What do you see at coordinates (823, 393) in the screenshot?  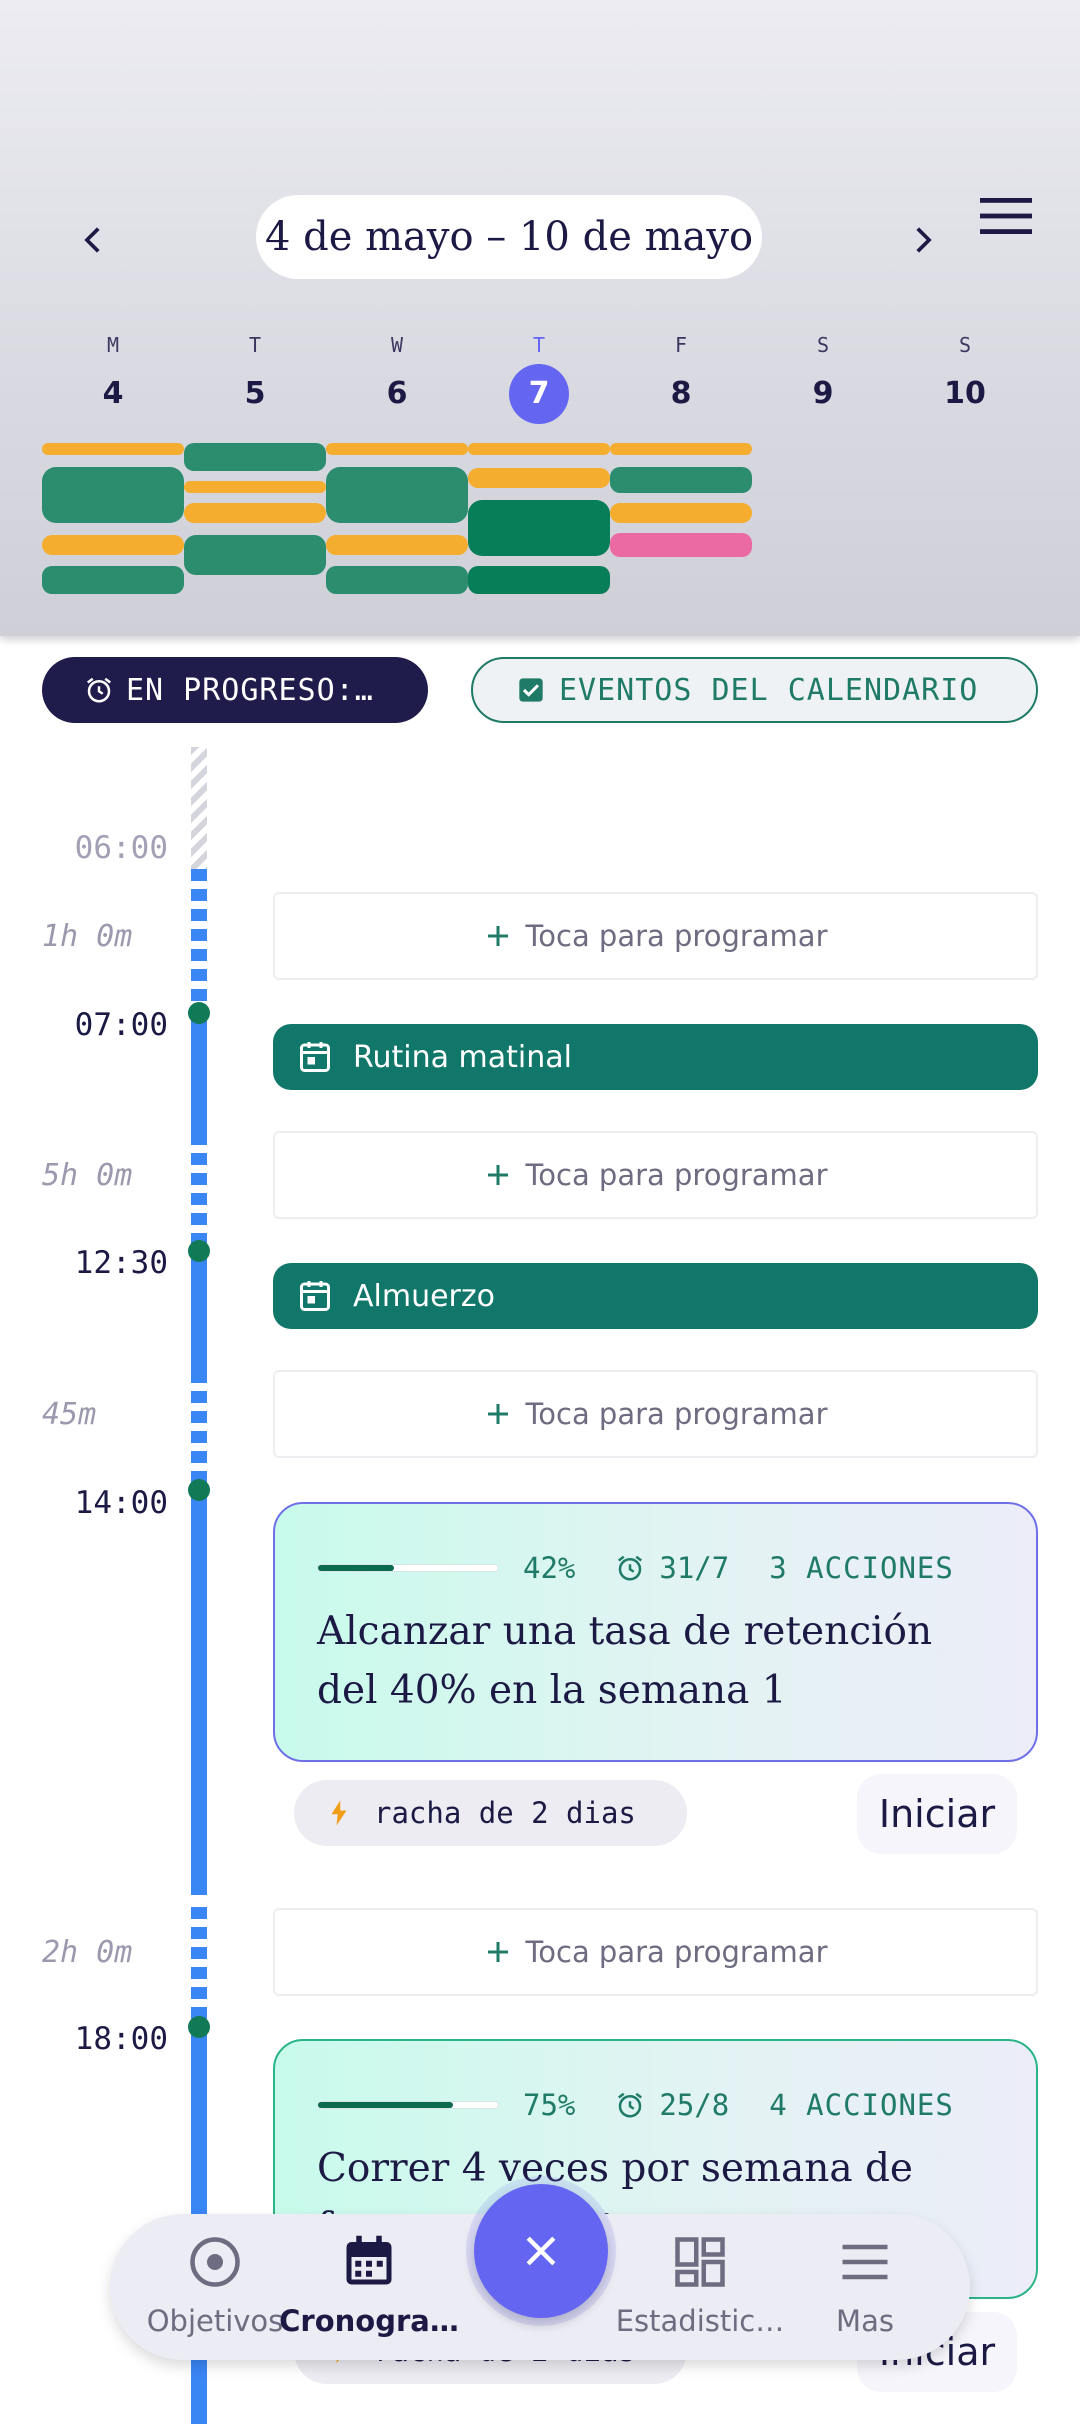 I see `day-number: 9` at bounding box center [823, 393].